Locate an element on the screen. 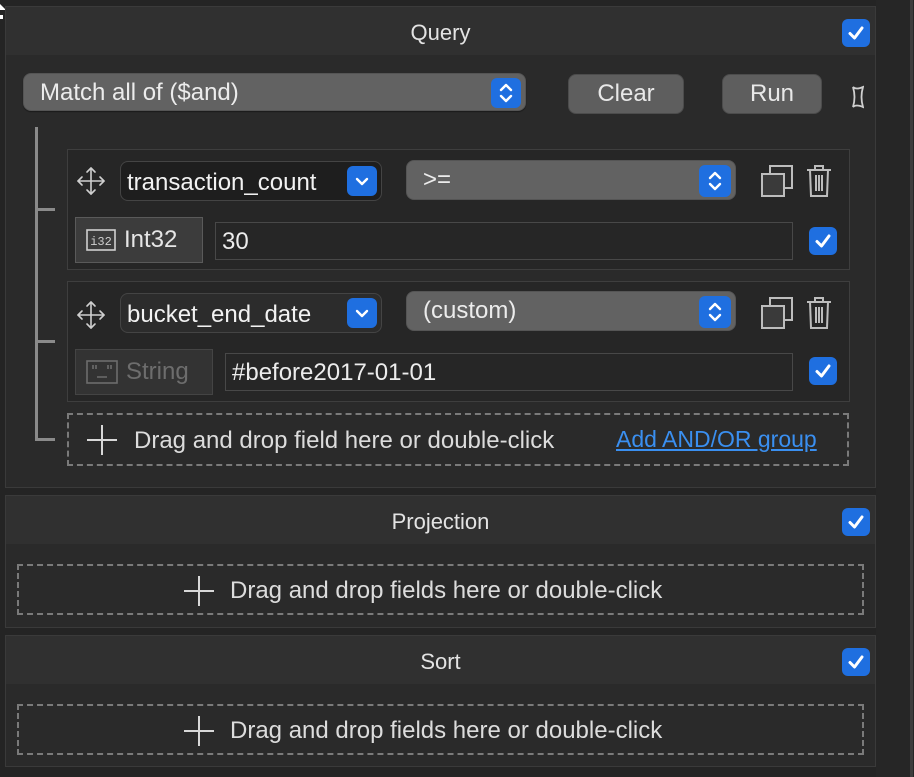 This screenshot has height=777, width=914. type-label: String is located at coordinates (157, 371).